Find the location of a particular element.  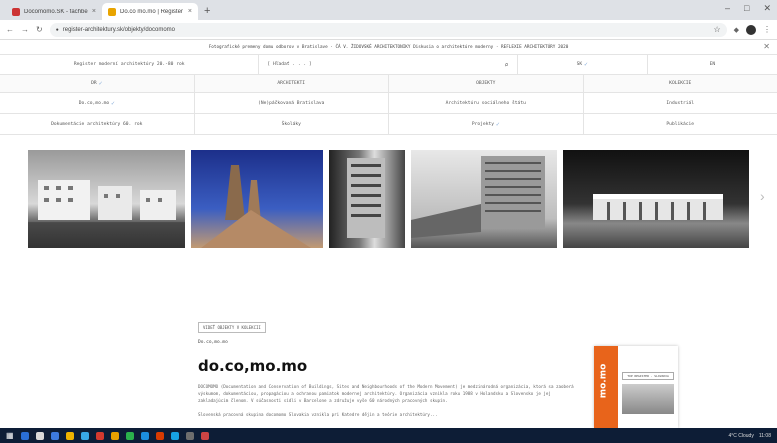

subnav-label: Školáky is located at coordinates (291, 124).